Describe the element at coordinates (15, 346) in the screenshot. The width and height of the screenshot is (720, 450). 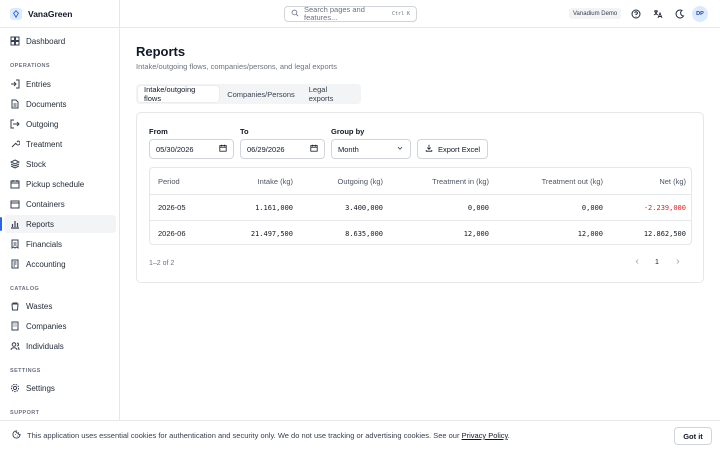
I see `users-icon` at that location.